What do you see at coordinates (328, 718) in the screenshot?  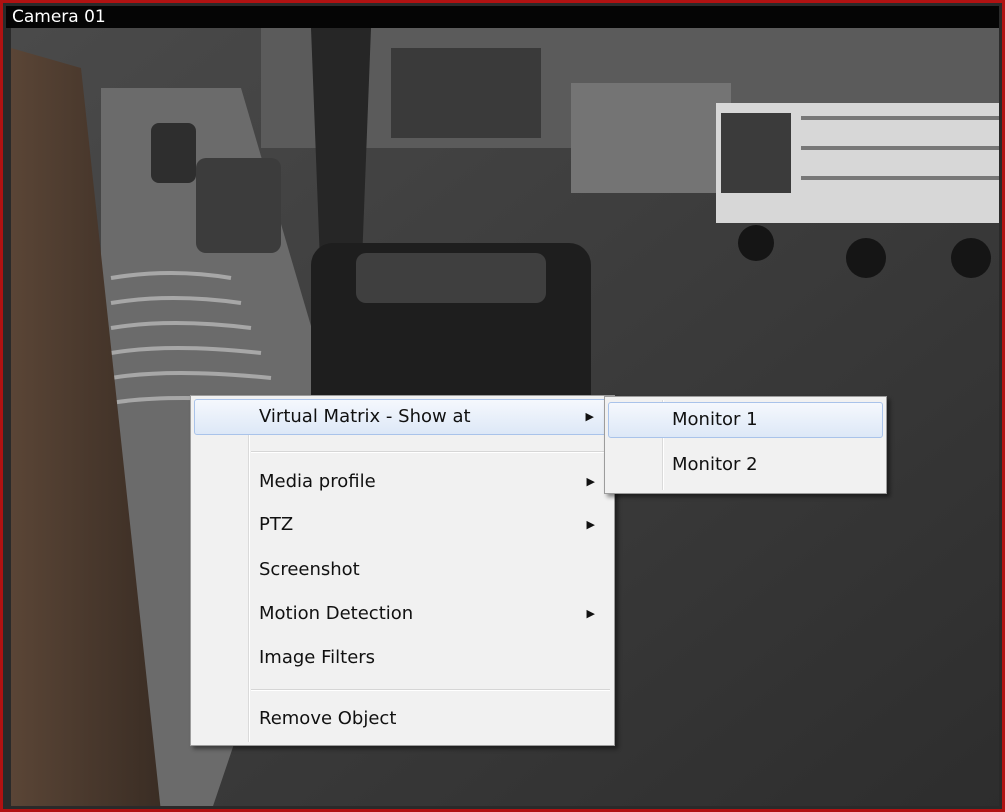 I see `menu-item-label: Remove Object` at bounding box center [328, 718].